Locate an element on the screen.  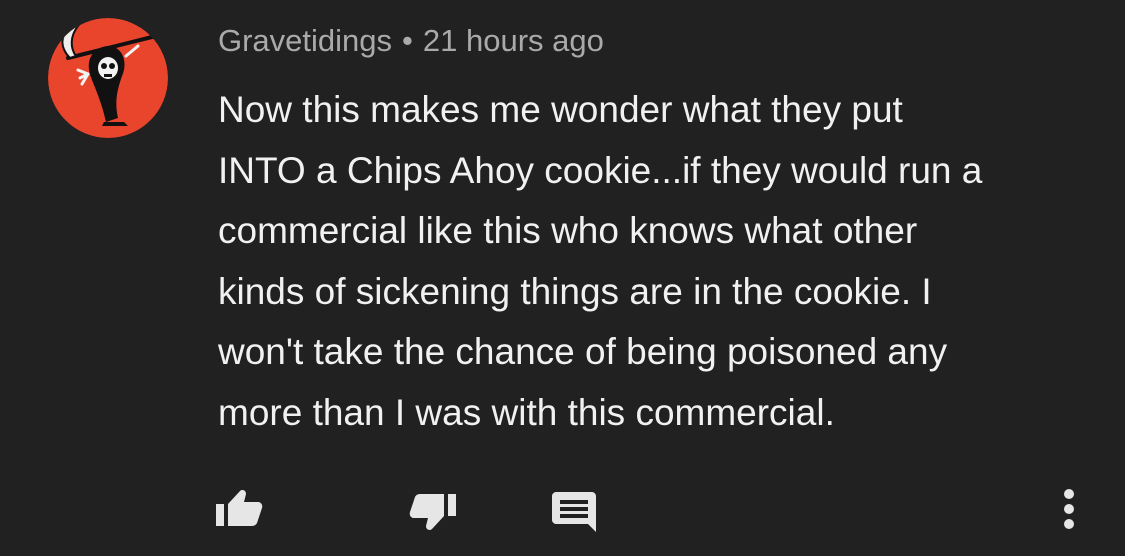
avatar is located at coordinates (108, 78).